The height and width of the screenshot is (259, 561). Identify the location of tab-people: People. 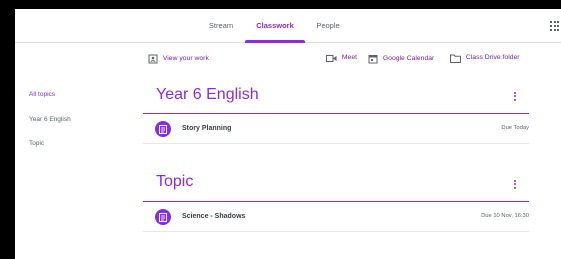
(328, 26).